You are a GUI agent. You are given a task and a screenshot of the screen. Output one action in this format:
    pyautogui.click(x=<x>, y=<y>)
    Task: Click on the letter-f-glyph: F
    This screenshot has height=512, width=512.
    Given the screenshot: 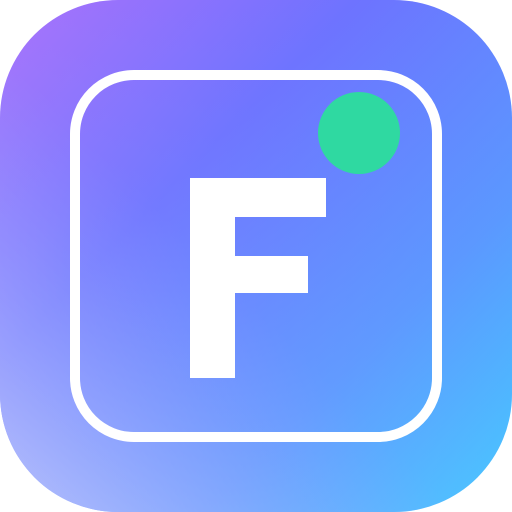 What is the action you would take?
    pyautogui.click(x=265, y=278)
    